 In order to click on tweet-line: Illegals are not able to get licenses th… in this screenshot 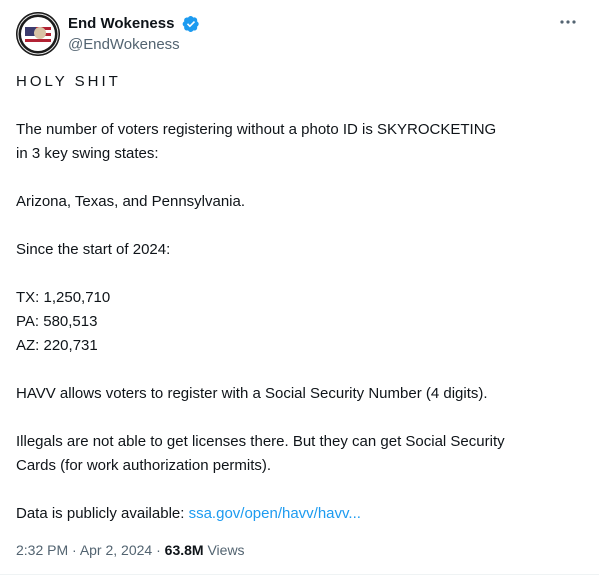, I will do `click(260, 441)`.